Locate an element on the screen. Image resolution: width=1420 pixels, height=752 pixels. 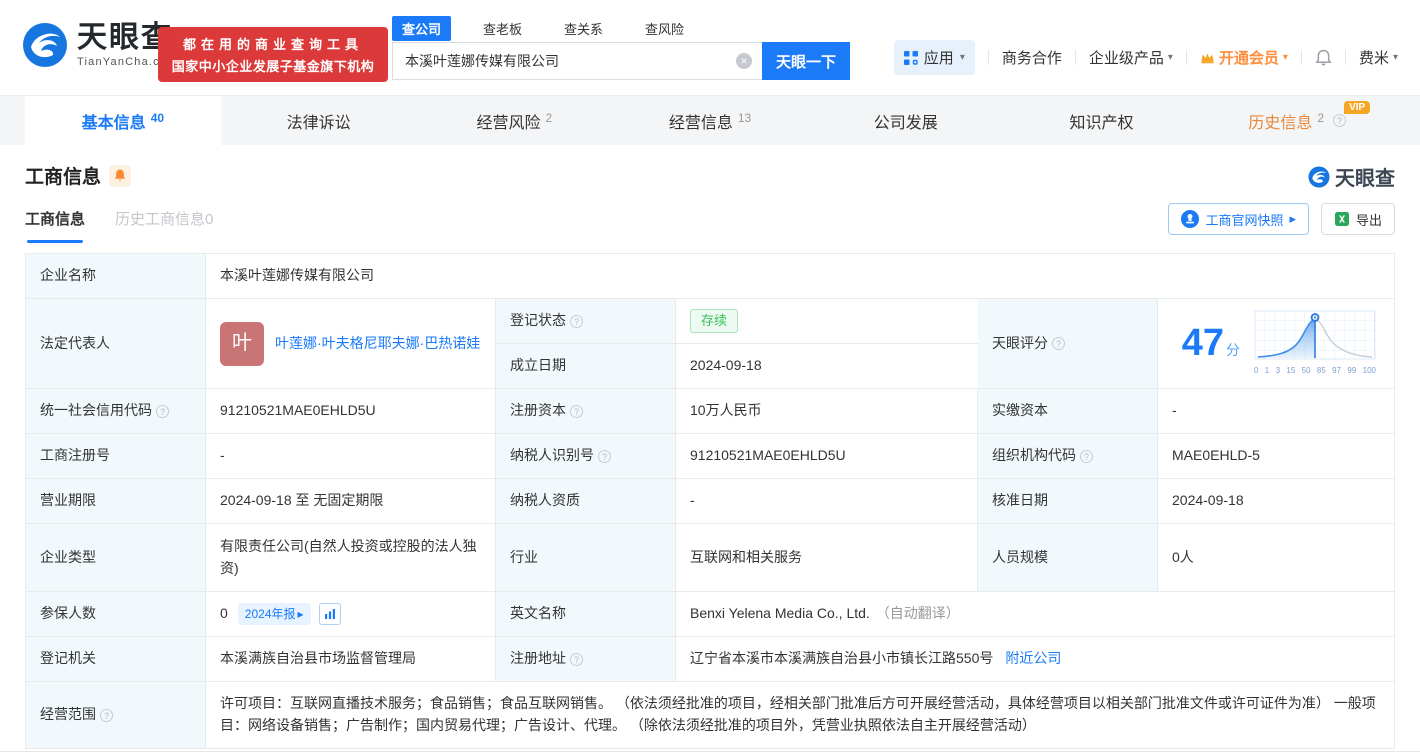
apps-menu-button: 应用 ▾ is located at coordinates (934, 57).